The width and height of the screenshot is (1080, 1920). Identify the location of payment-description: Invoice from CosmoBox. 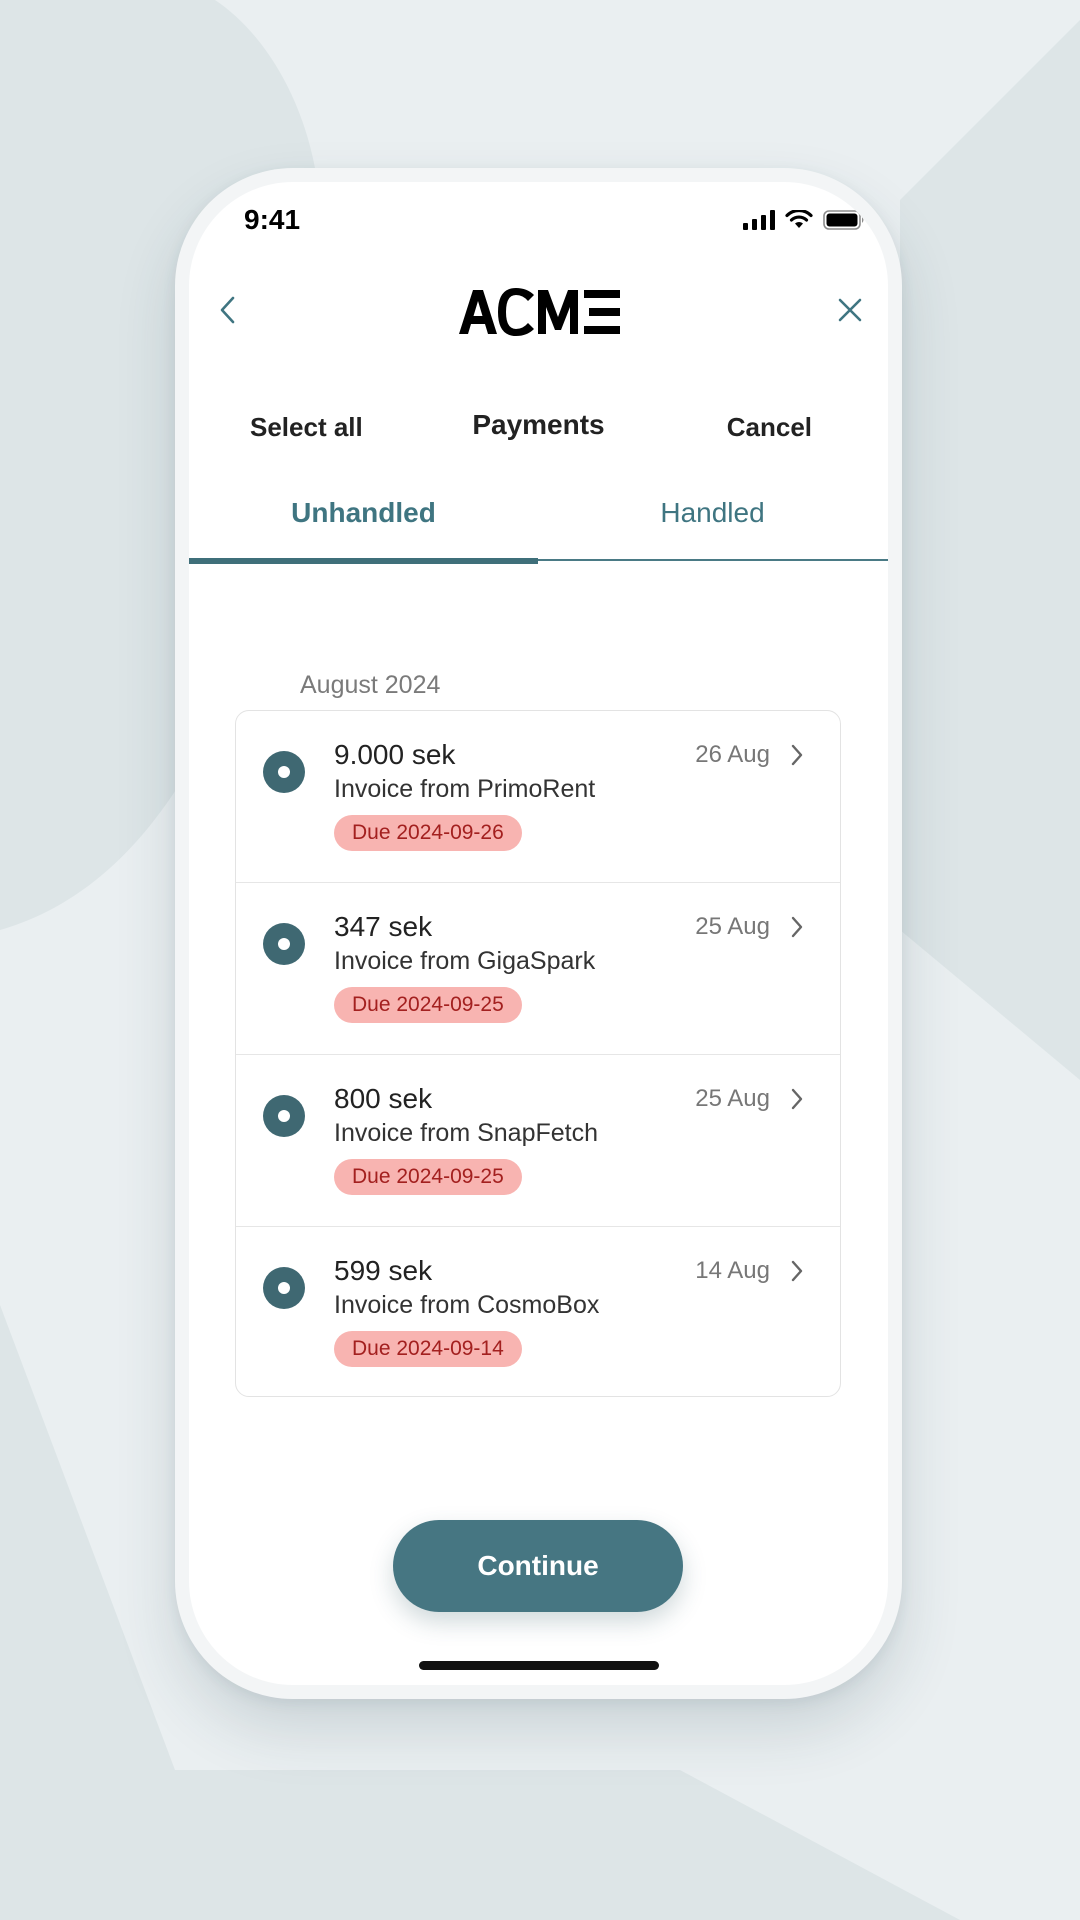
(467, 1305).